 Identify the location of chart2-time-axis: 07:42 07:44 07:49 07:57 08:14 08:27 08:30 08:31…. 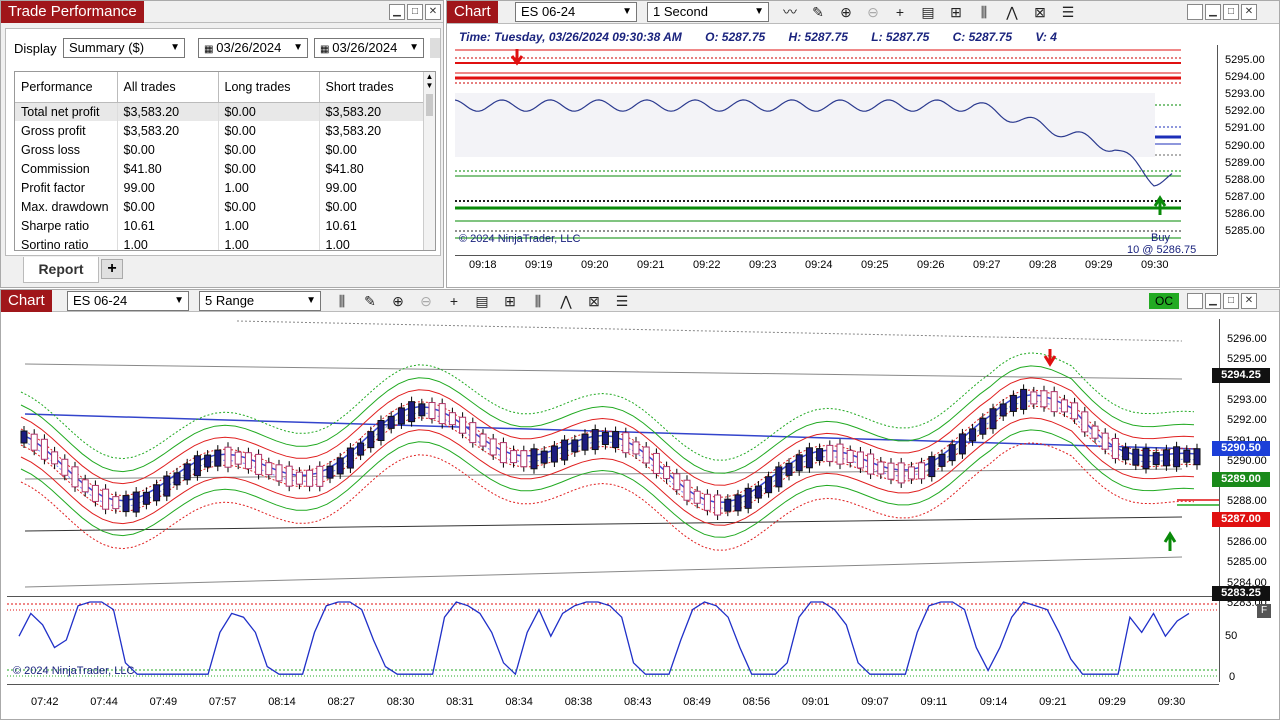
(613, 705).